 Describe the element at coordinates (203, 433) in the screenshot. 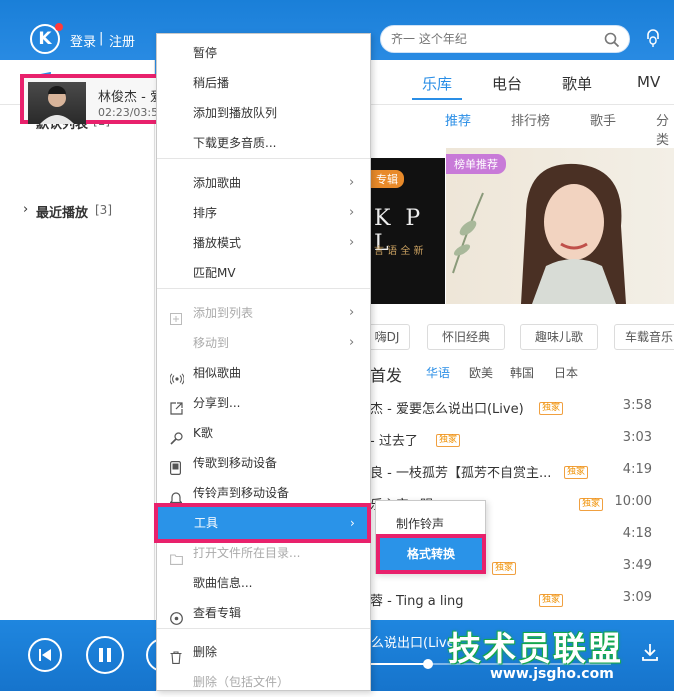

I see `menu-item-label: K歌` at that location.